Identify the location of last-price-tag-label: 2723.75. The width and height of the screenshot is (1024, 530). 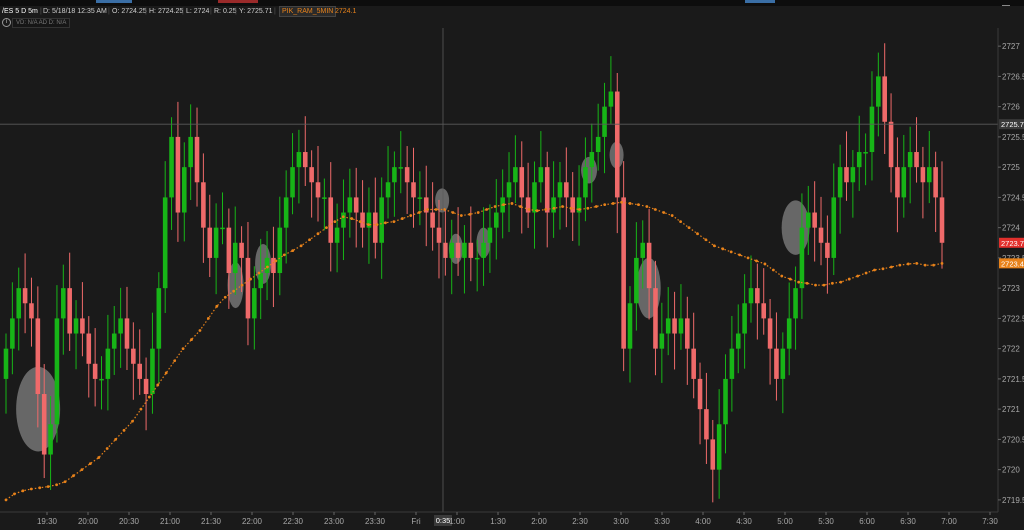
(1012, 243).